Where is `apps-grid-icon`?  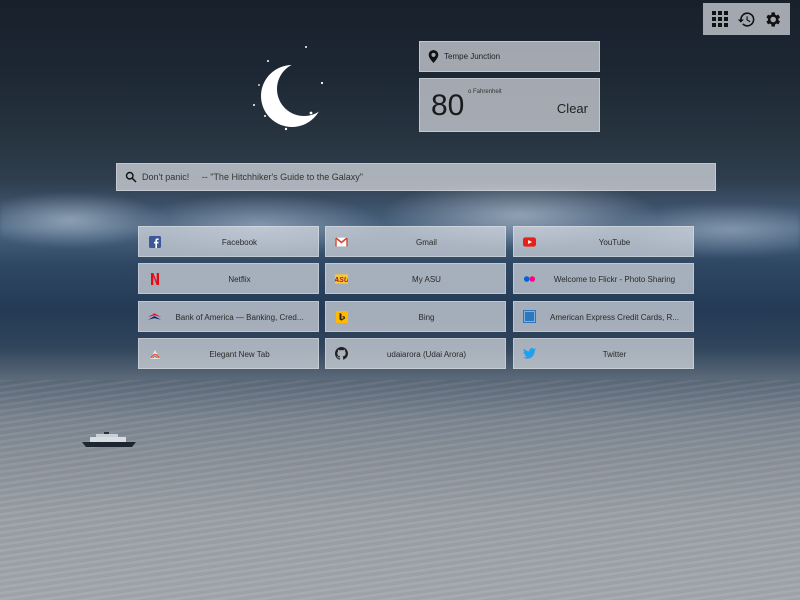
apps-grid-icon is located at coordinates (720, 19).